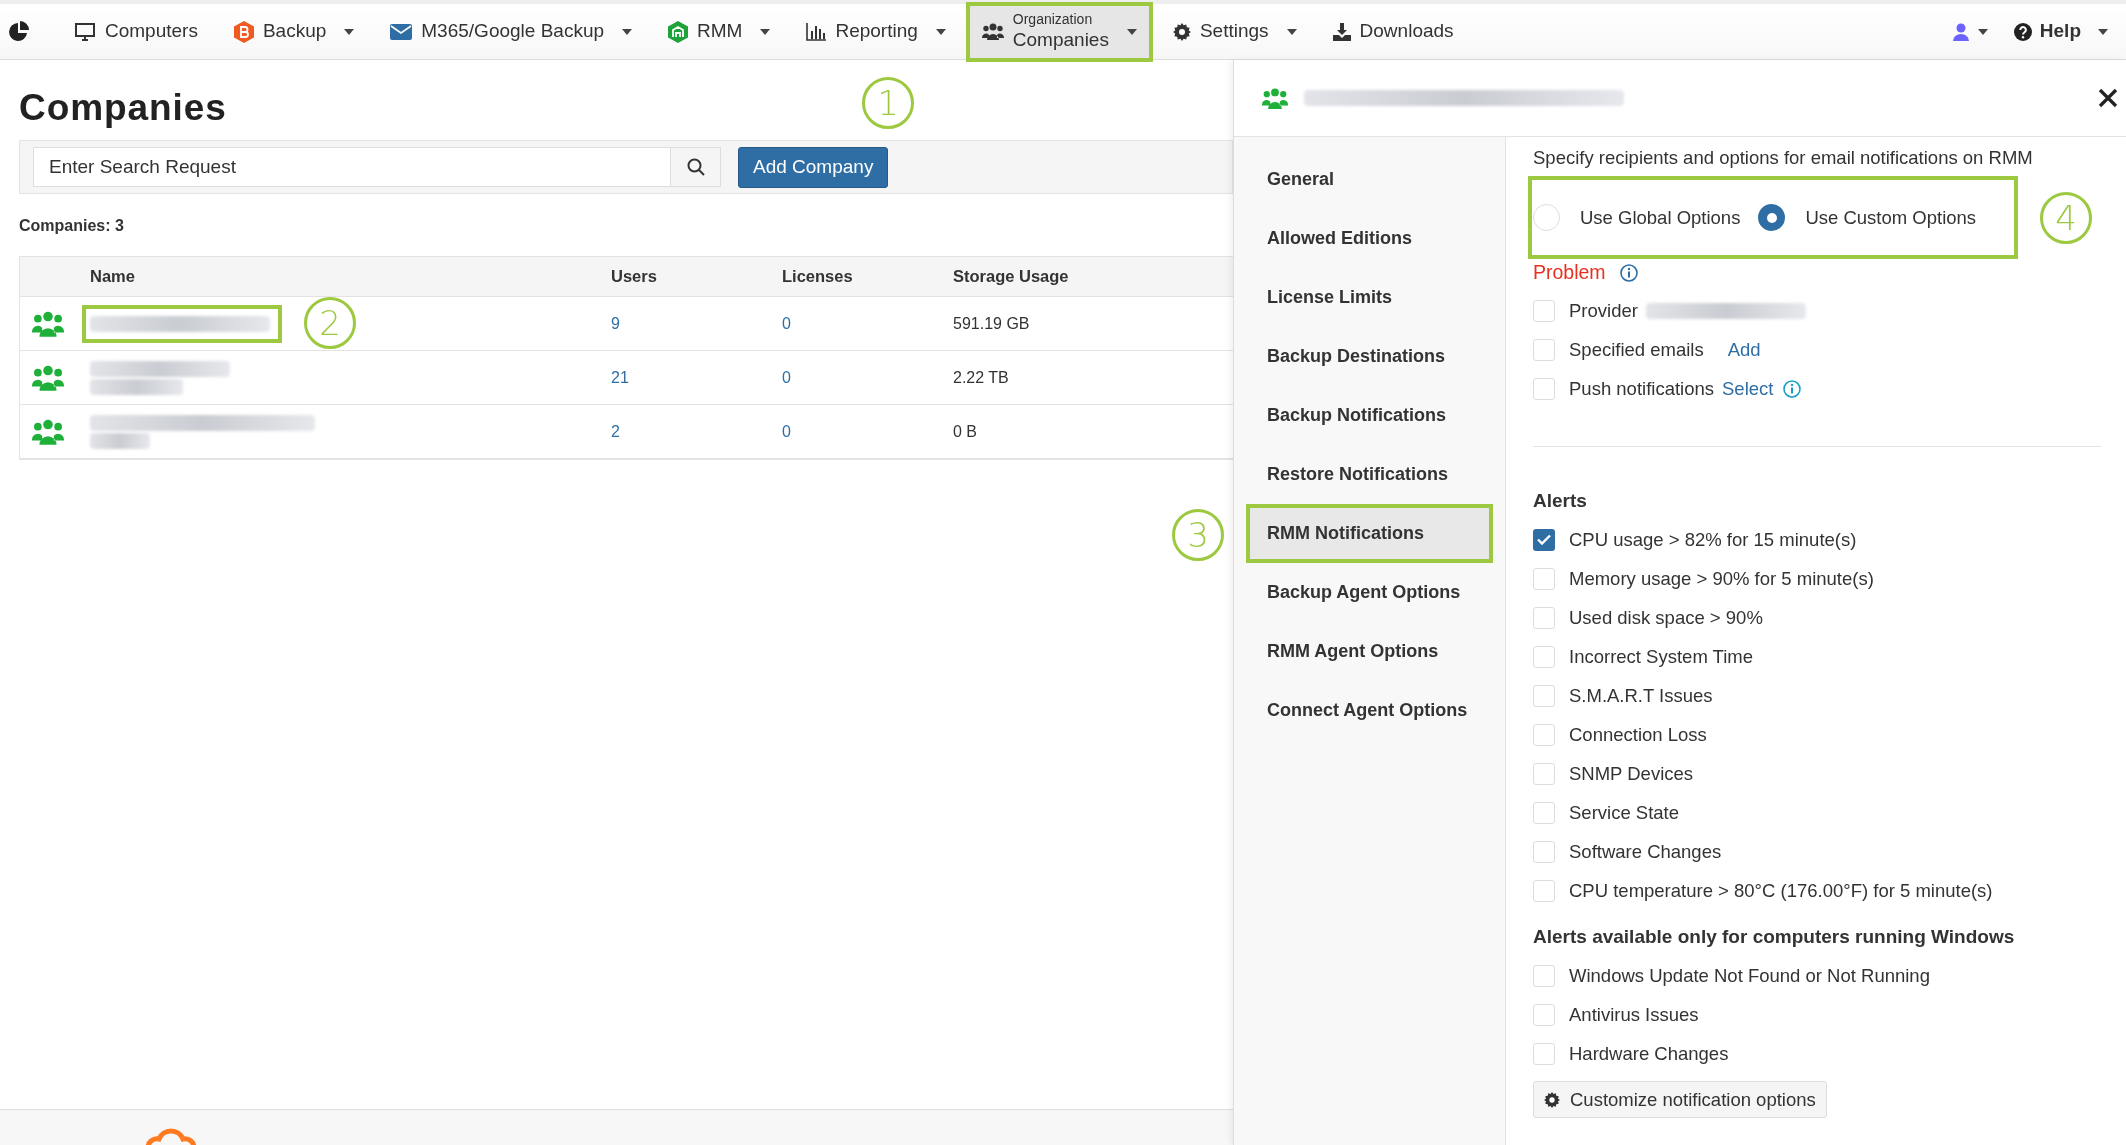 Image resolution: width=2126 pixels, height=1145 pixels. I want to click on column-header: Storage Usage, so click(1011, 276).